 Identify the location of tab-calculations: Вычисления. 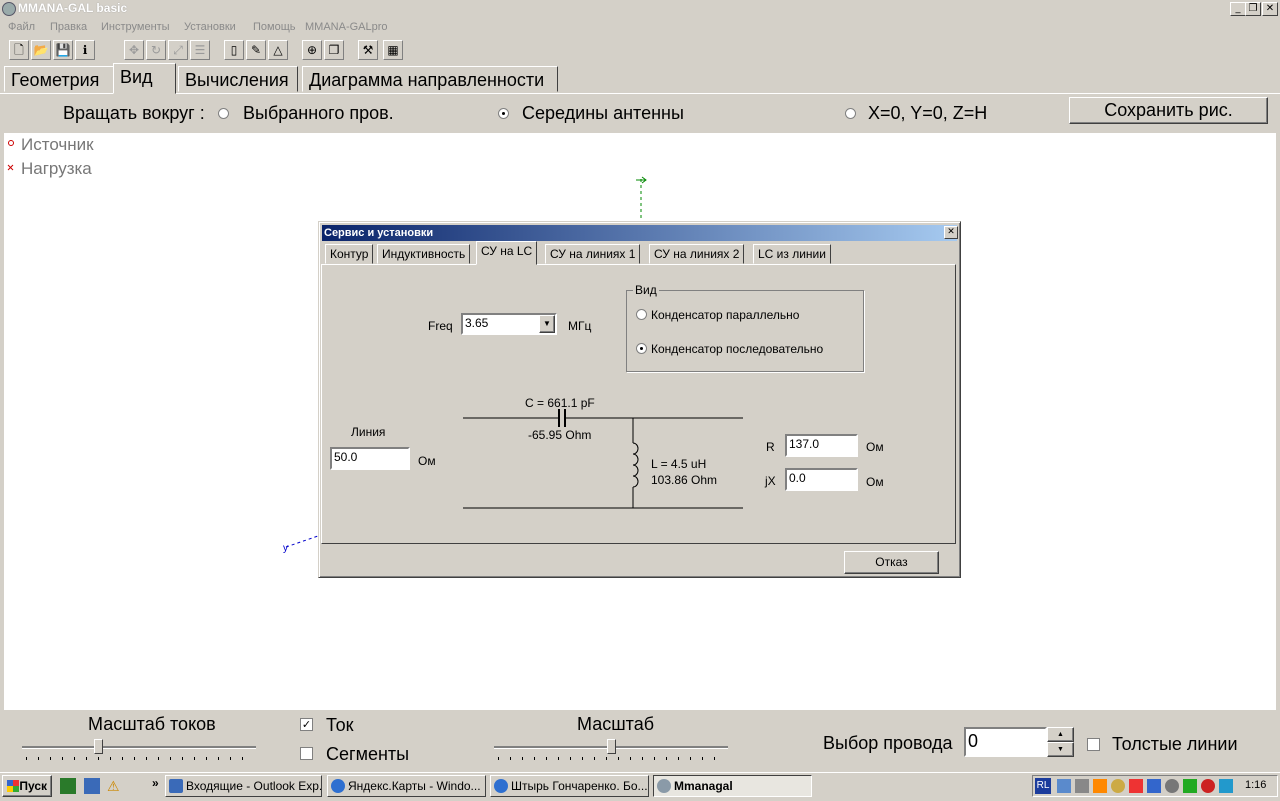
(238, 79).